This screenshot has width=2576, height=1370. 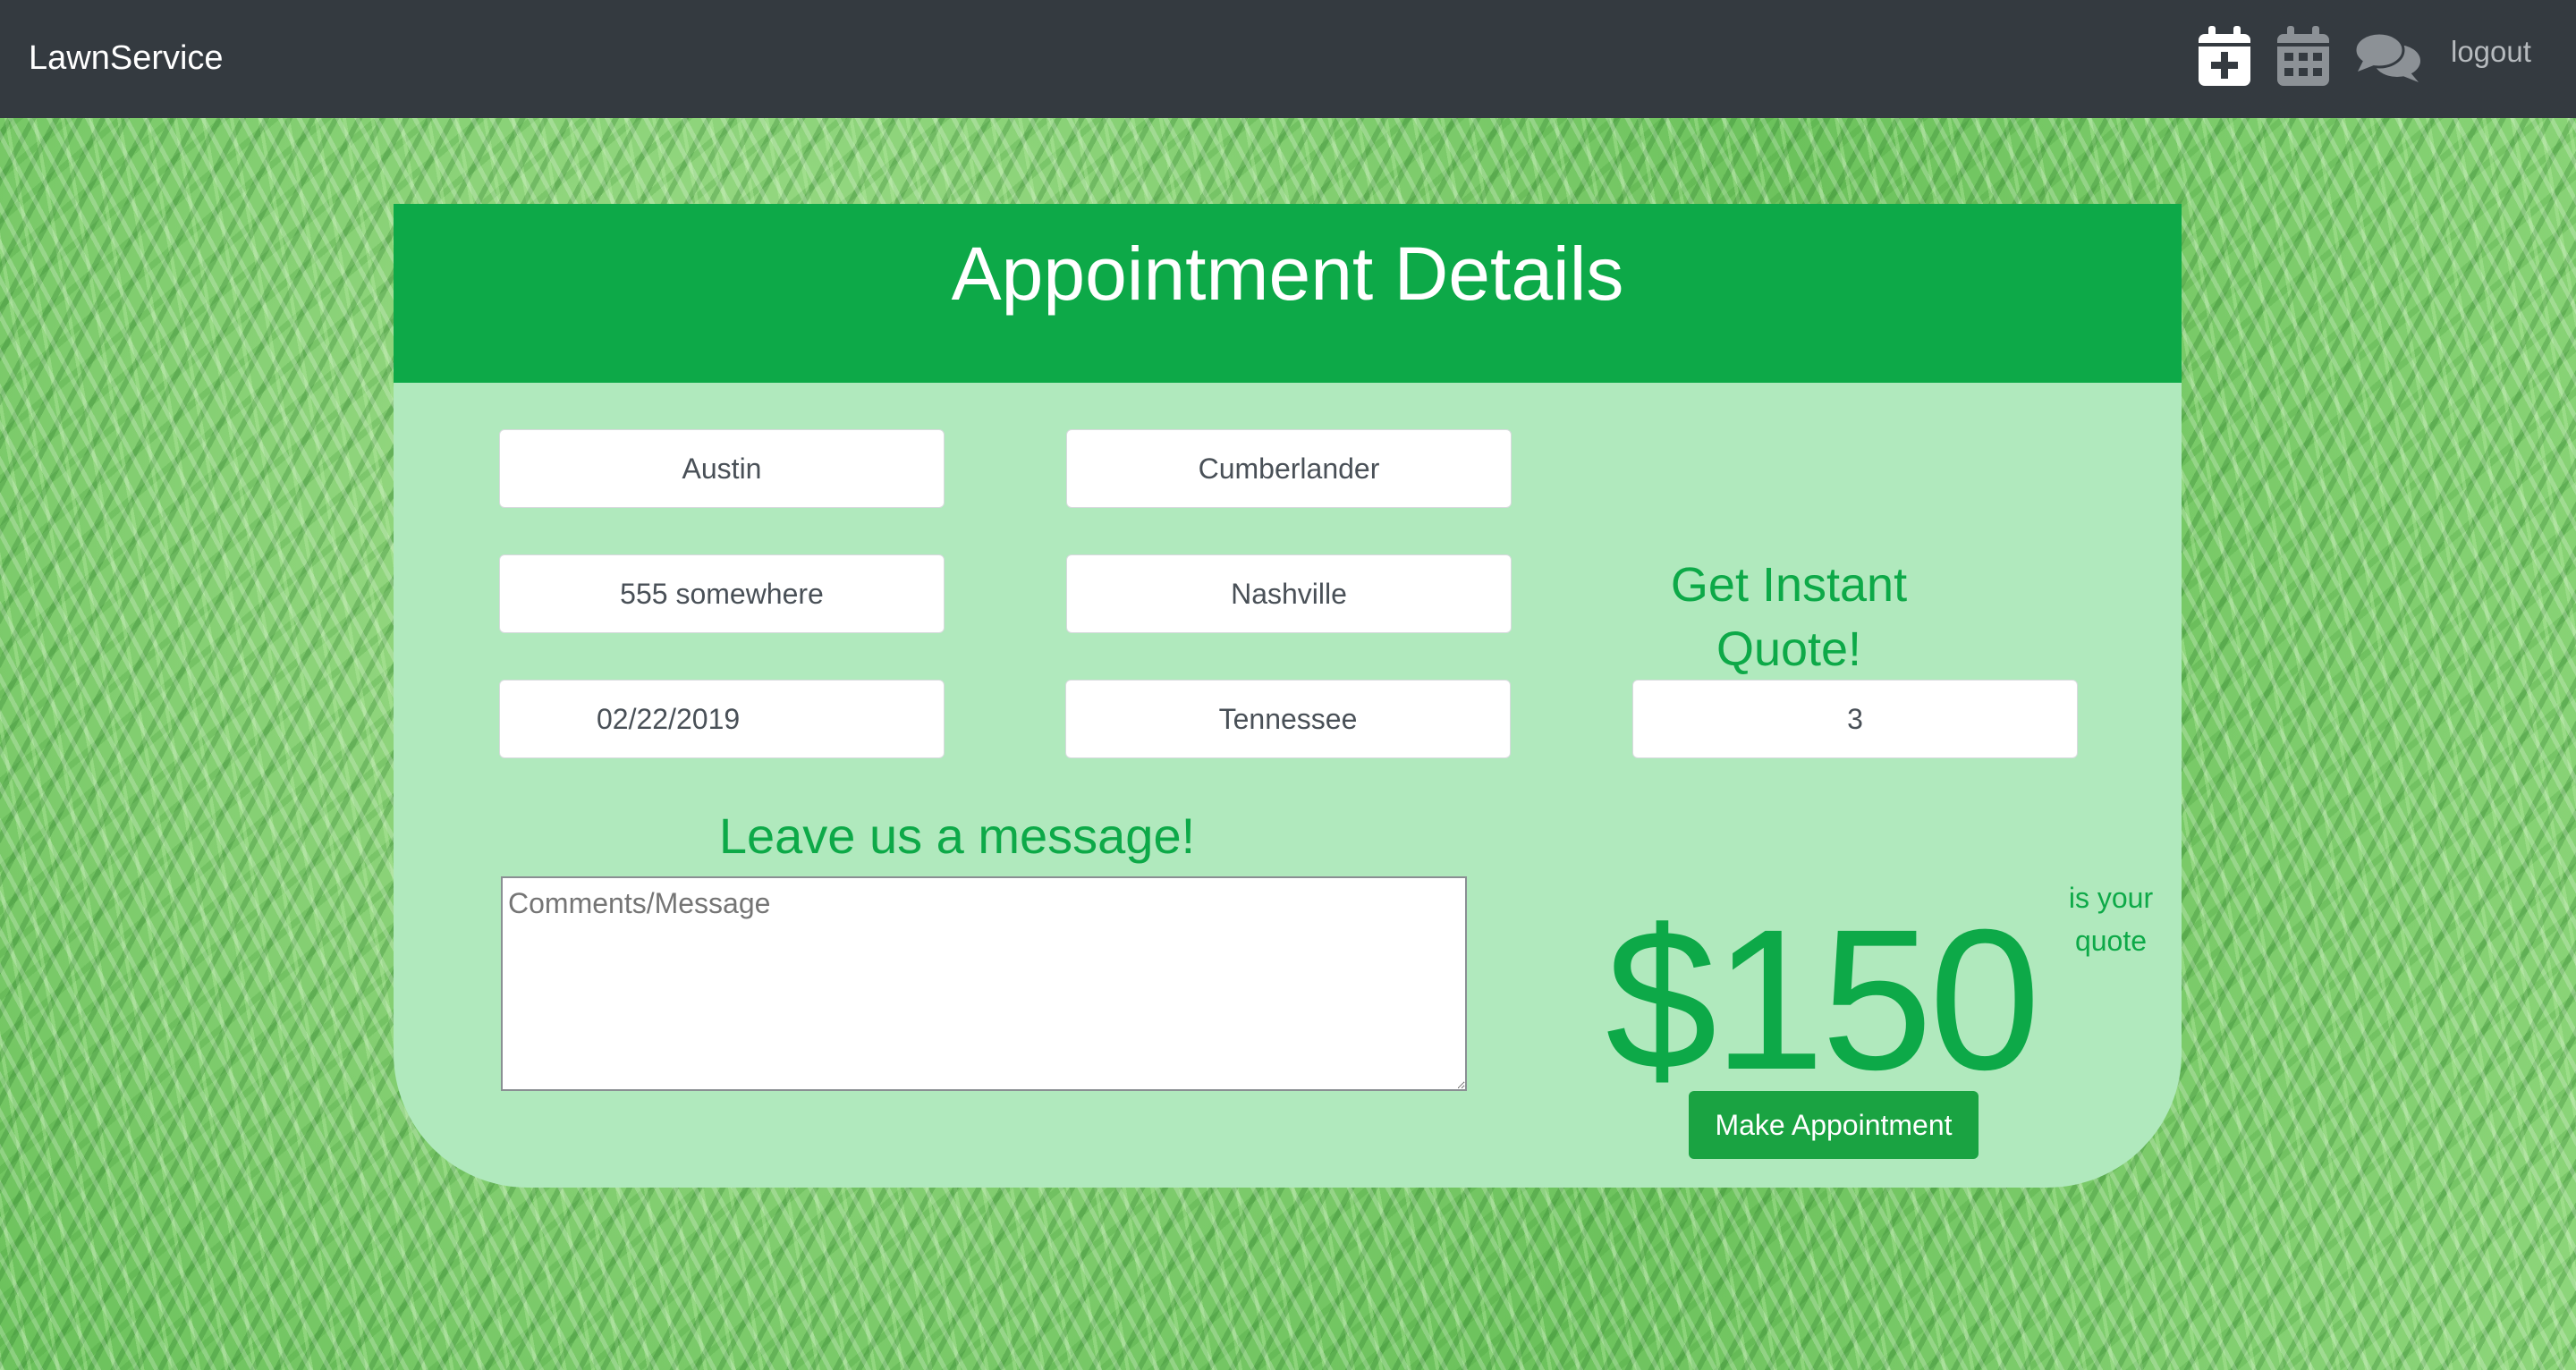 I want to click on last-name-input, so click(x=1289, y=468).